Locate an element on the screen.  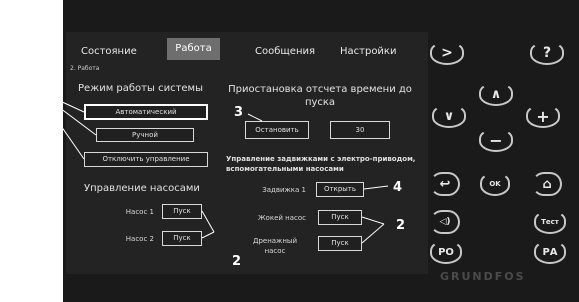
plus-key: + is located at coordinates (543, 116).